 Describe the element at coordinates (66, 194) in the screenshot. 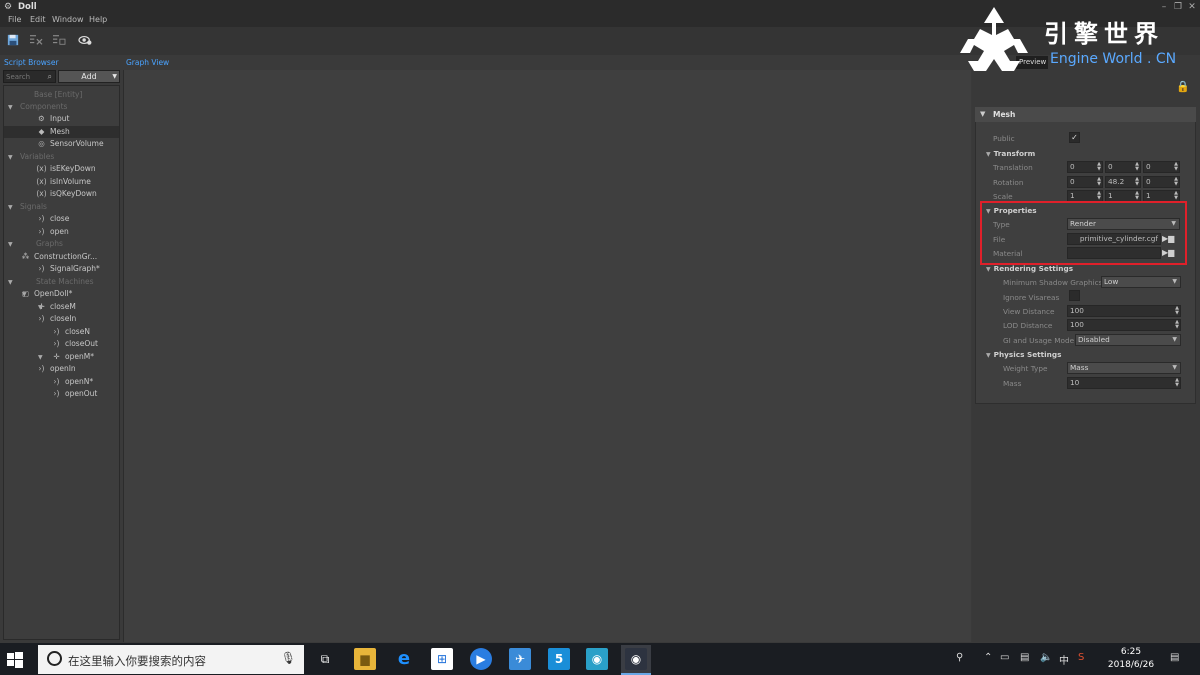

I see `tree-item-8: (x) isQKeyDown` at that location.